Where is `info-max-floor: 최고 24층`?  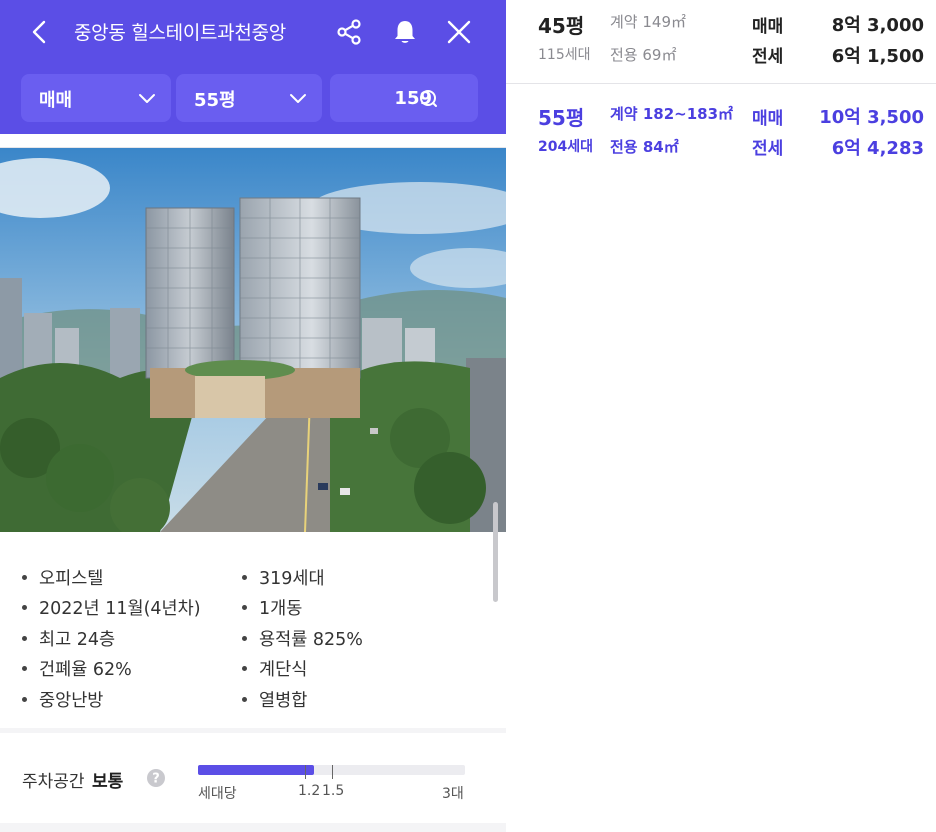 info-max-floor: 최고 24층 is located at coordinates (77, 639).